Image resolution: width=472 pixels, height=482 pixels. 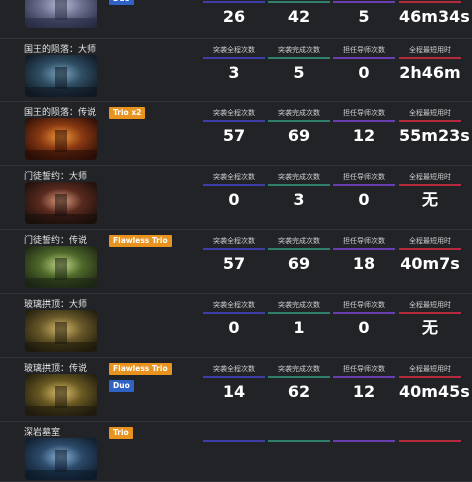 I want to click on raid-row: 国王的陨落：大师 突袭全程次数 3 突袭完成次数 5 担任导师次数 0 全程最短用时 2h46m, so click(x=236, y=70).